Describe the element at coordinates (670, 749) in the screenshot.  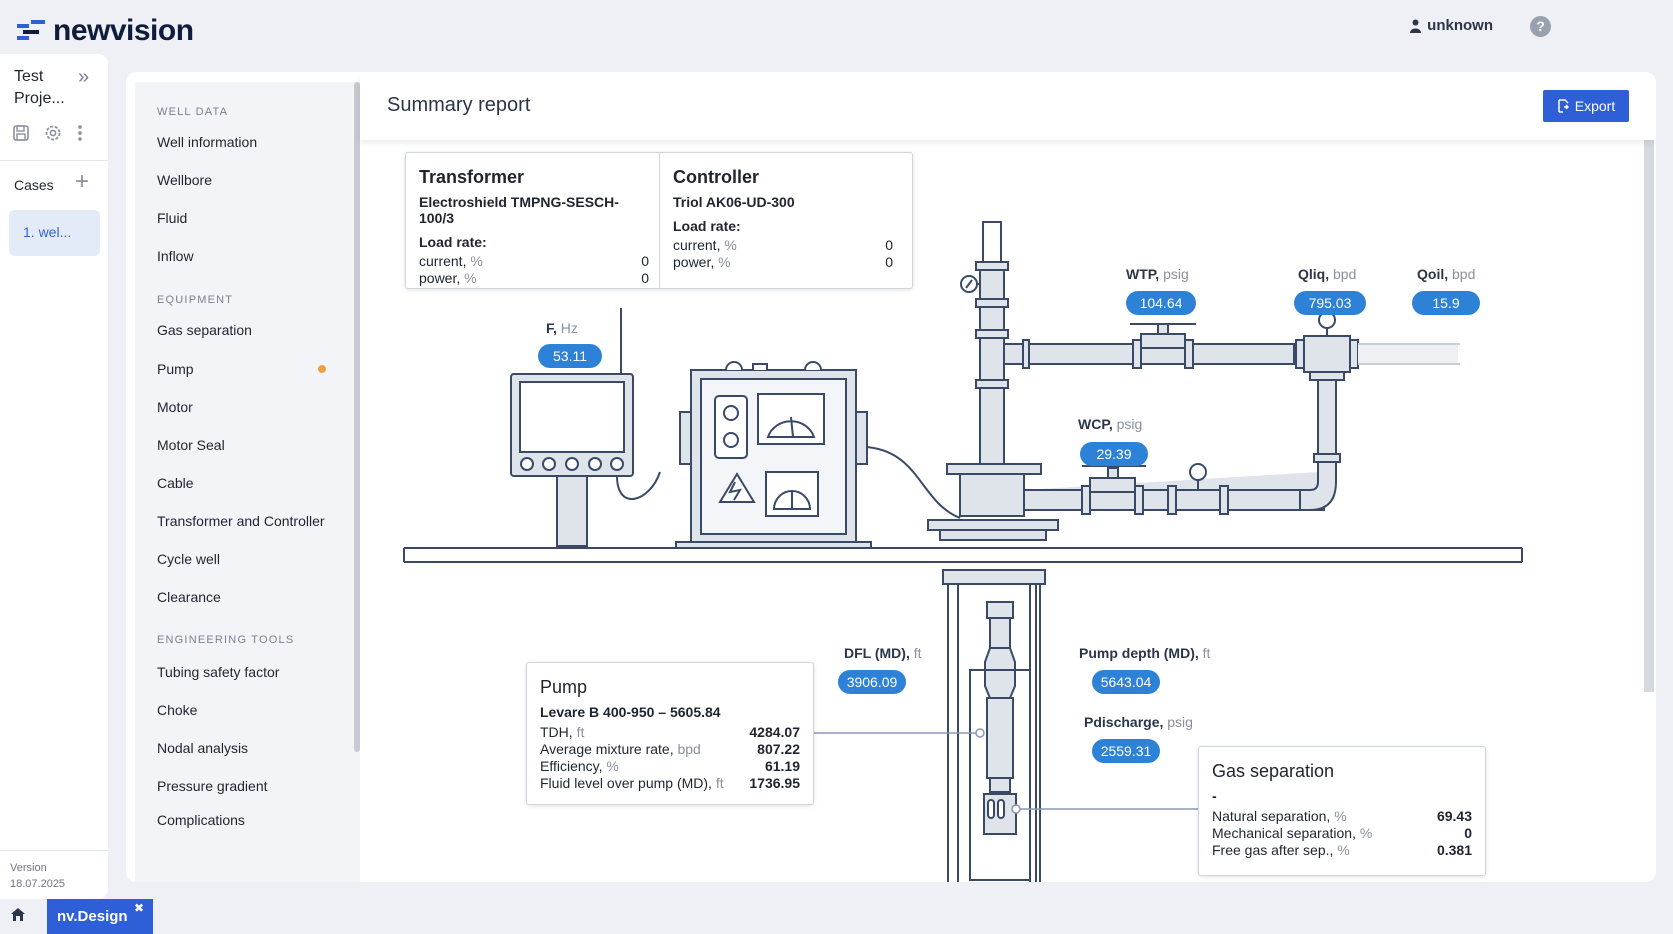
I see `pump-row: Average mixture rate, bpd 807.22` at that location.